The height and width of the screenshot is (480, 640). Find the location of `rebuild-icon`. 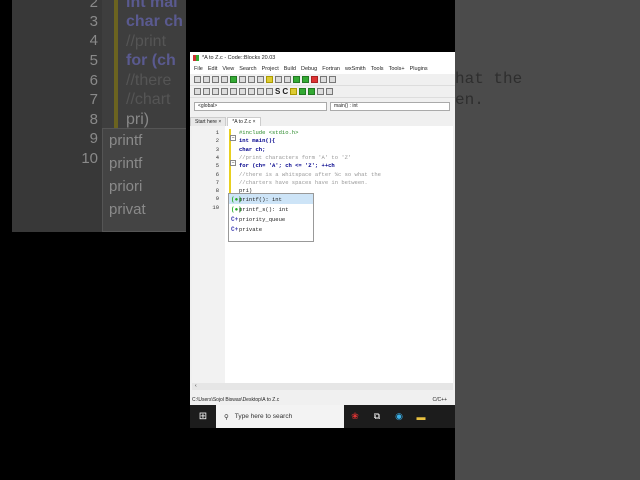

rebuild-icon is located at coordinates (321, 91).